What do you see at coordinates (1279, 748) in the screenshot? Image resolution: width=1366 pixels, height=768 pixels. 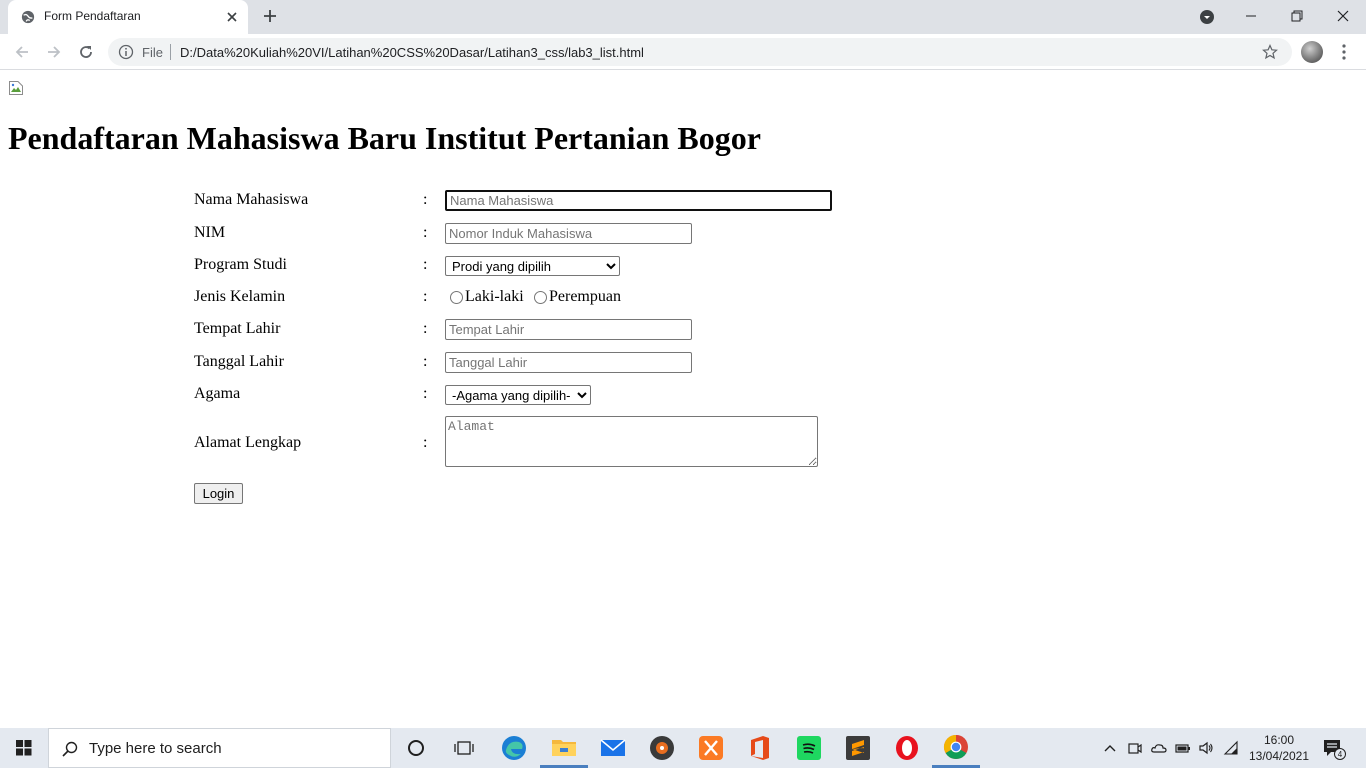 I see `system-clock: 16:00 13/04/2021` at bounding box center [1279, 748].